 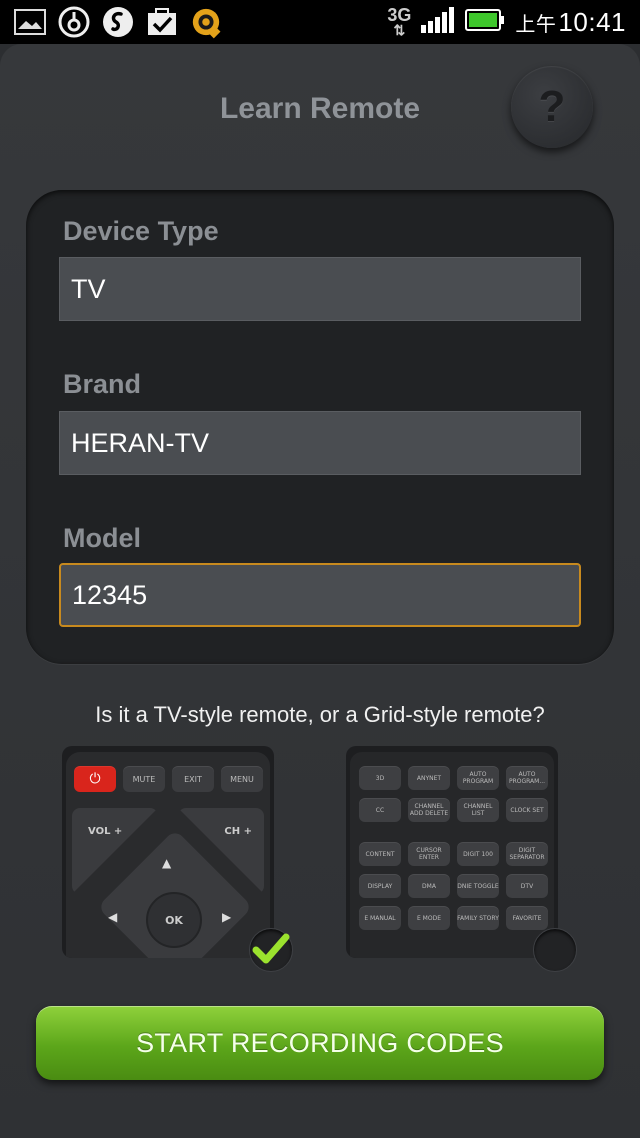 I want to click on grid-key: CURSOR ENTER, so click(x=429, y=854).